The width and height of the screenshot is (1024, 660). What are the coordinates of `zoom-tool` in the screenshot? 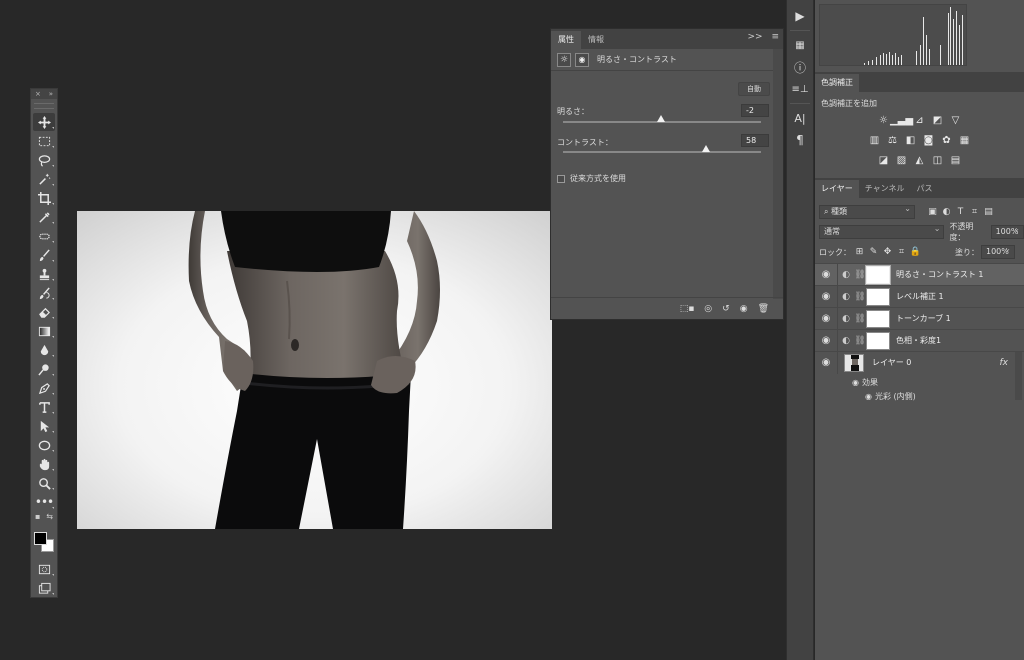 It's located at (44, 483).